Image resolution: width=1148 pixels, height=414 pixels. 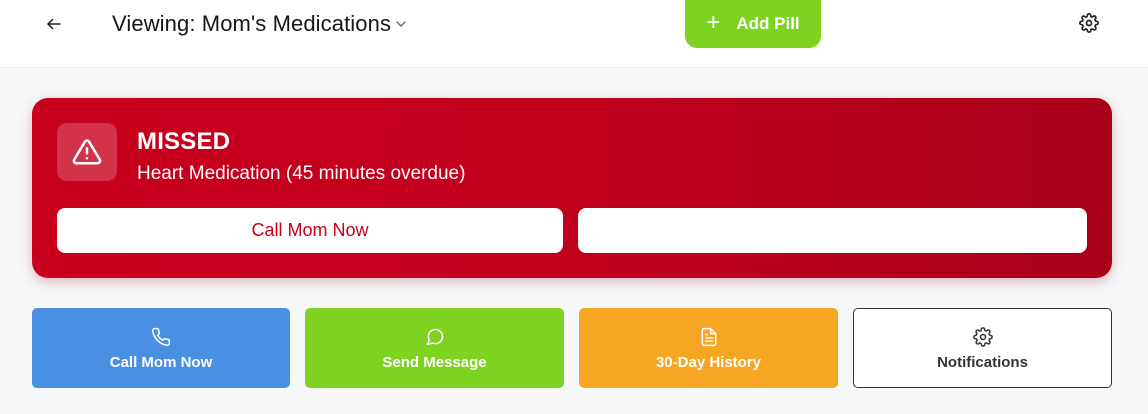 What do you see at coordinates (310, 230) in the screenshot?
I see `alert-call-button: Call Mom Now` at bounding box center [310, 230].